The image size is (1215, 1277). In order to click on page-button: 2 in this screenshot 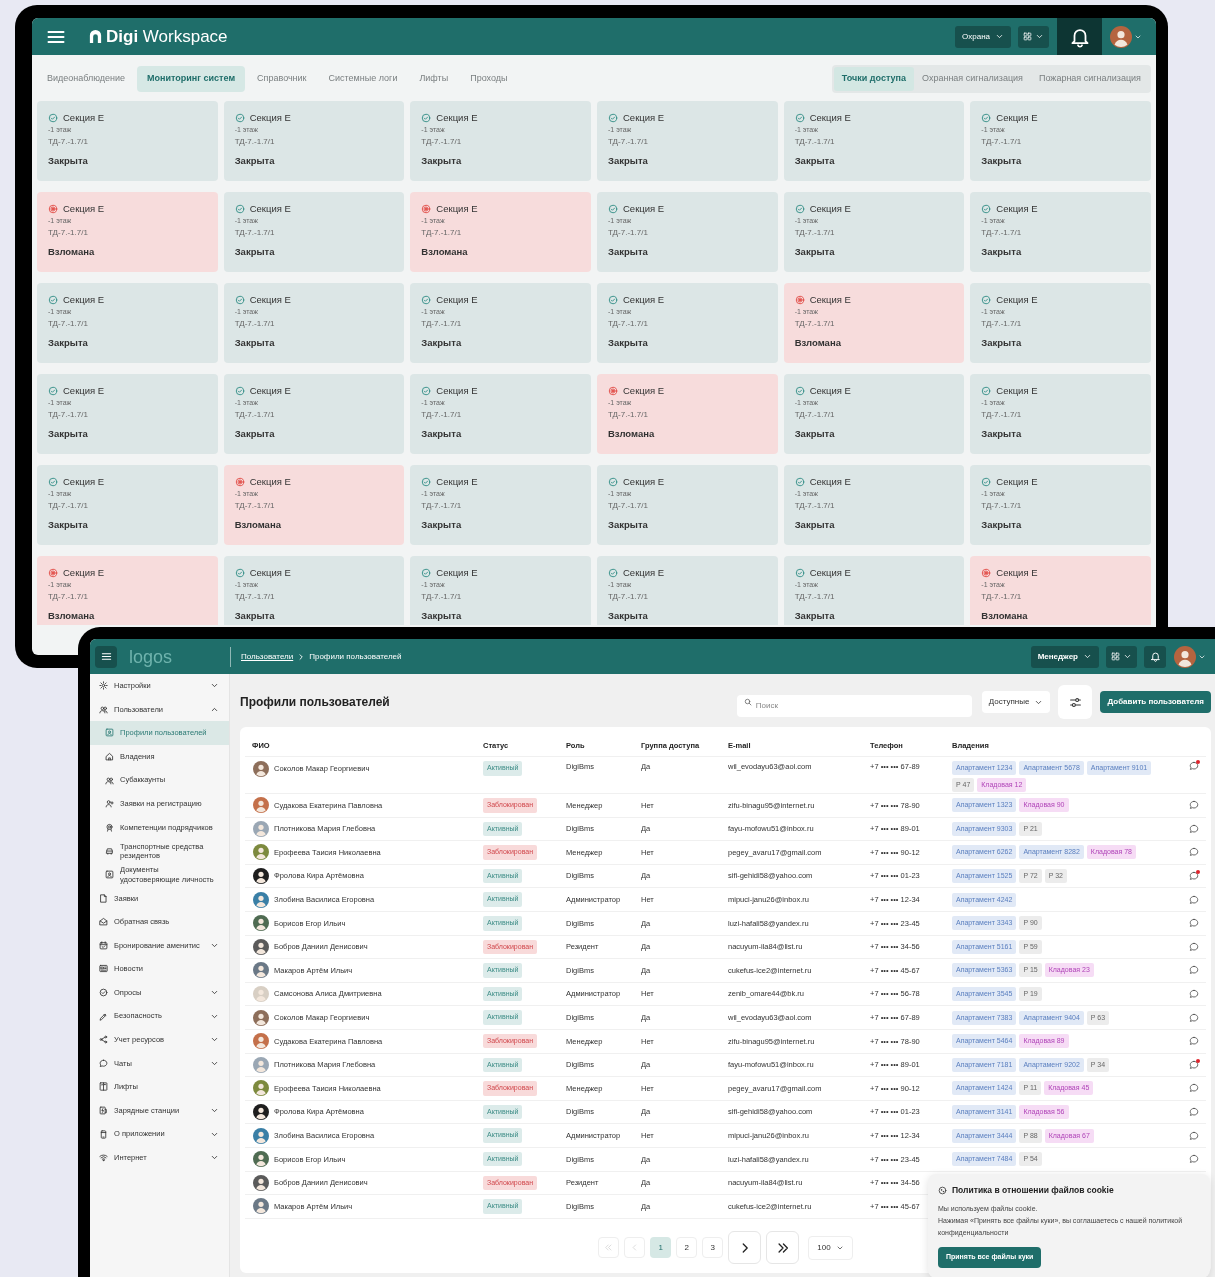, I will do `click(687, 1248)`.